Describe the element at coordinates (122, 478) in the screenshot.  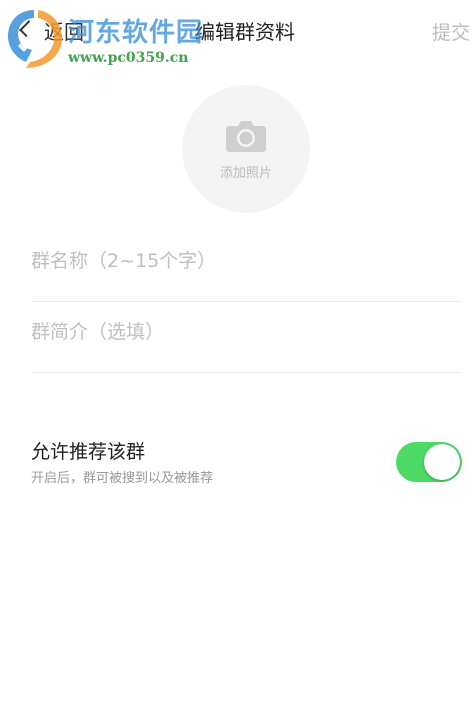
I see `recommend-subtitle: 开启后，群可被搜到以及被推荐` at that location.